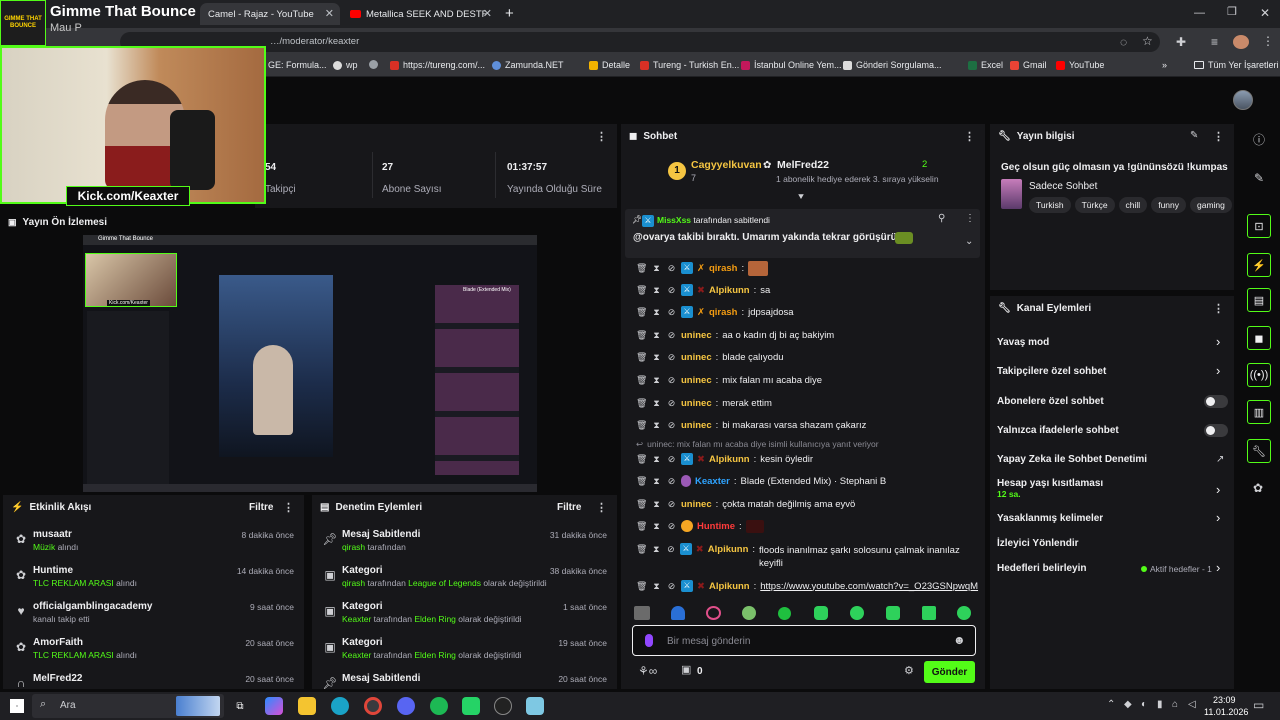  Describe the element at coordinates (1194, 136) in the screenshot. I see `edit-pencil-icon: ✎` at that location.